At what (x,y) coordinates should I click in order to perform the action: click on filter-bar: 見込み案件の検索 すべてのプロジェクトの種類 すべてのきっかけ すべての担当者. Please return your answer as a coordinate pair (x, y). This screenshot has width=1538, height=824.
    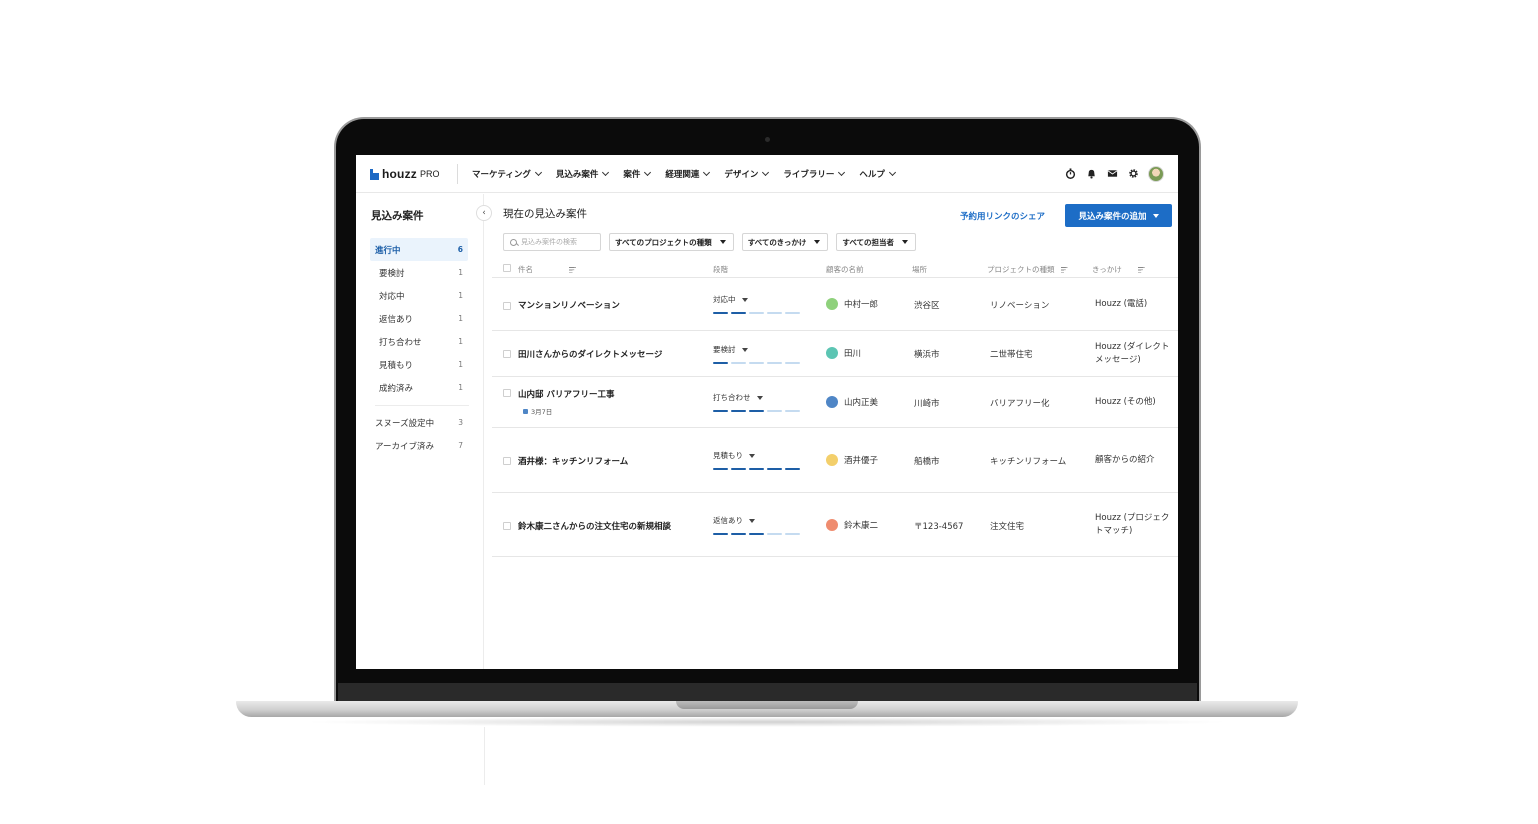
    Looking at the image, I should click on (710, 242).